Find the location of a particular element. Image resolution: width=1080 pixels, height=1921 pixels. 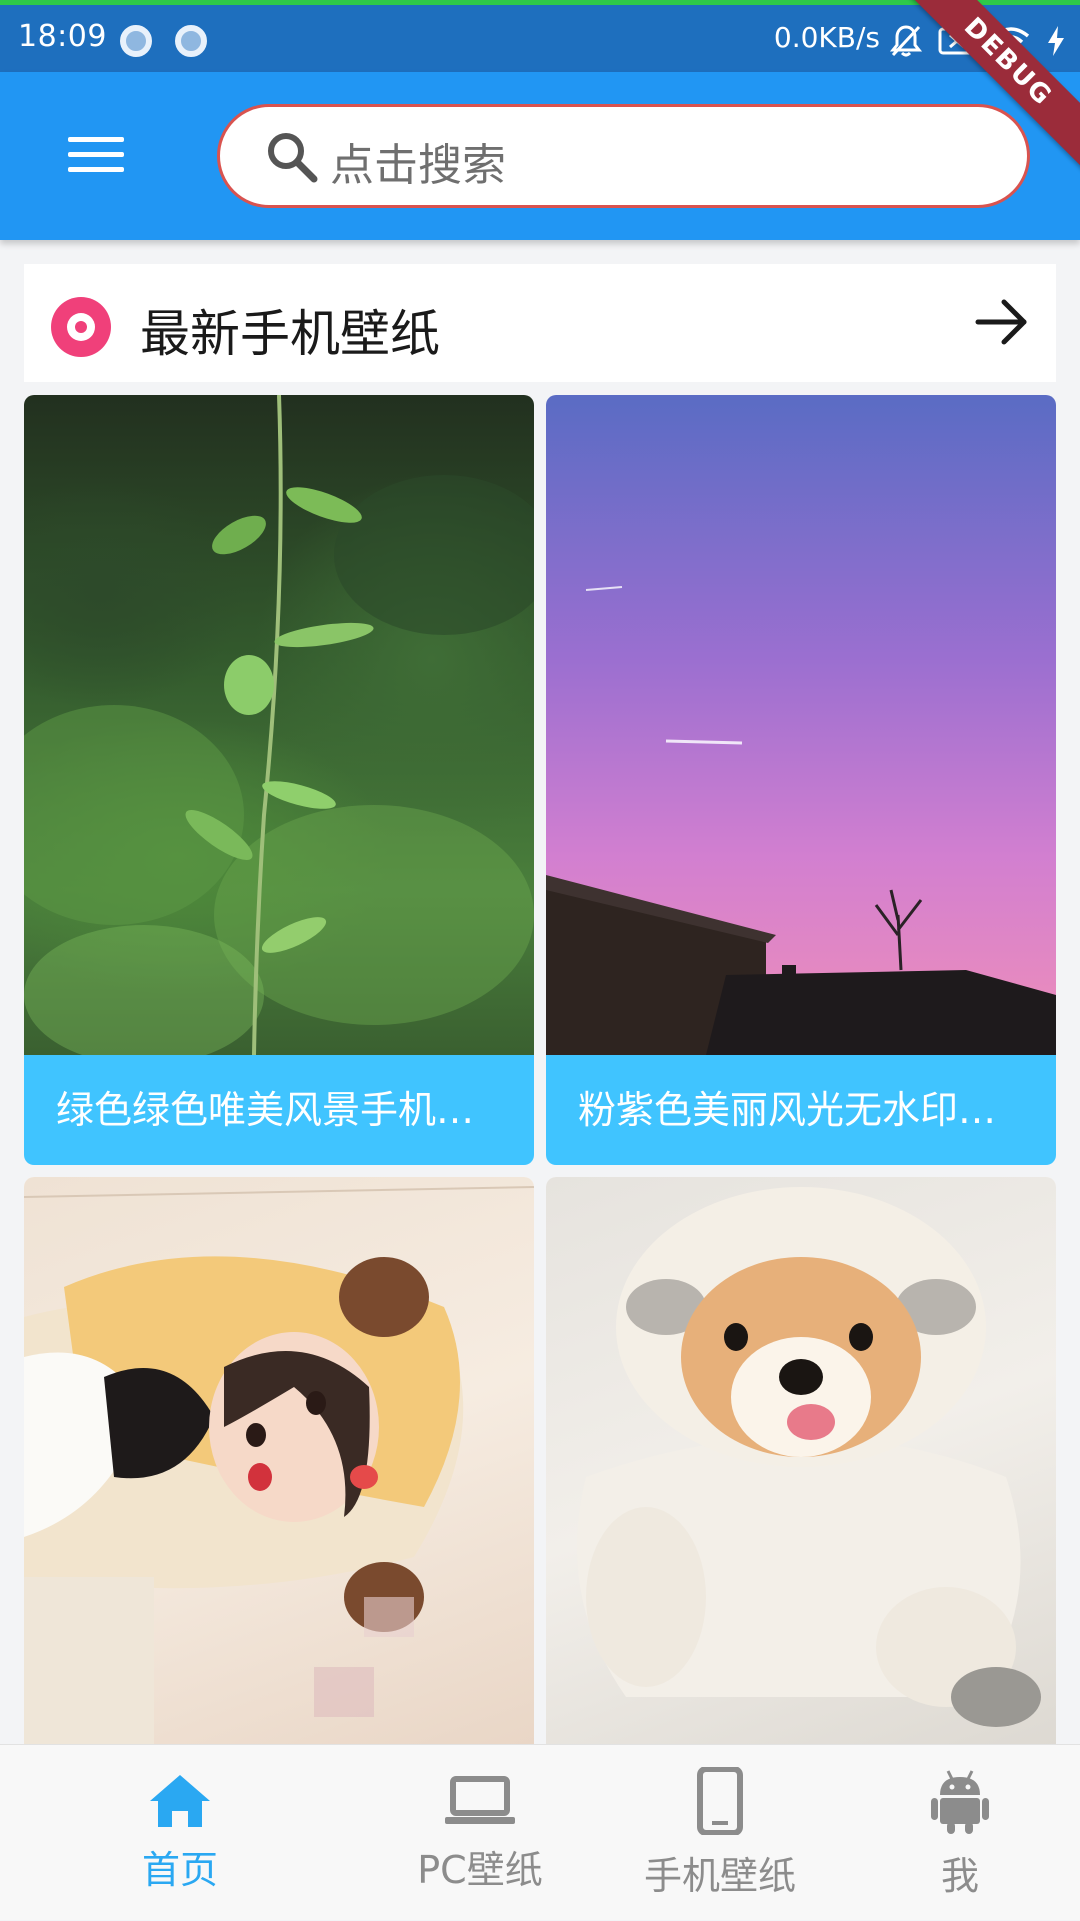

nav-label: PC壁纸 is located at coordinates (480, 1869).